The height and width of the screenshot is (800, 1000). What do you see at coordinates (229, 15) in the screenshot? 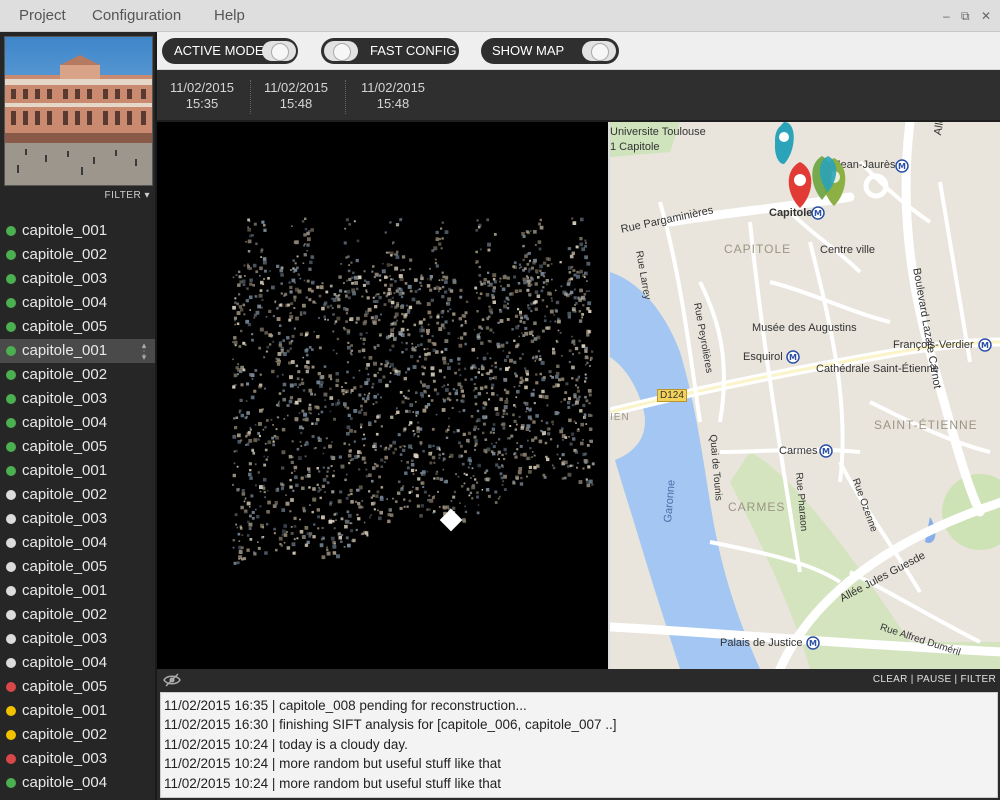
I see `menu-help: Help` at bounding box center [229, 15].